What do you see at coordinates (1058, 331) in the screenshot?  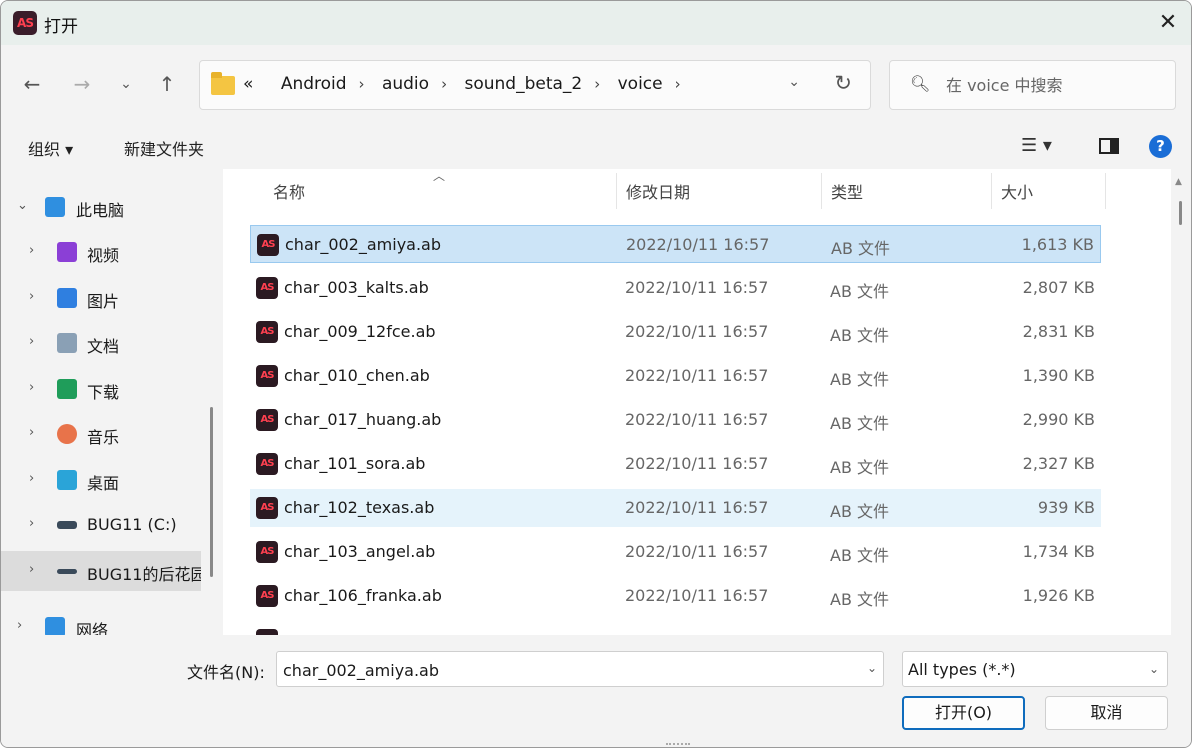 I see `file-size: 2,831 KB` at bounding box center [1058, 331].